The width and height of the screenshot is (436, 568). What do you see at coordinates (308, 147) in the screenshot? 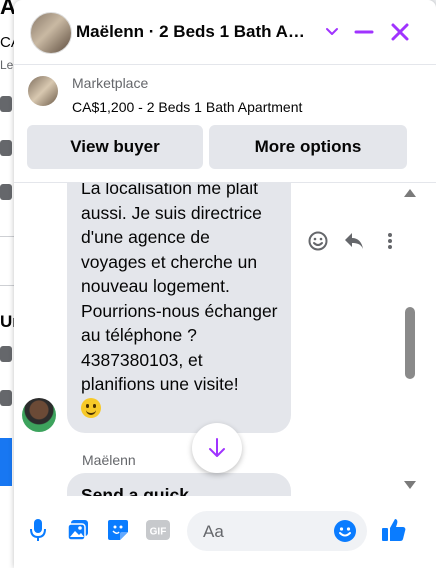
I see `more-options-button: More options` at bounding box center [308, 147].